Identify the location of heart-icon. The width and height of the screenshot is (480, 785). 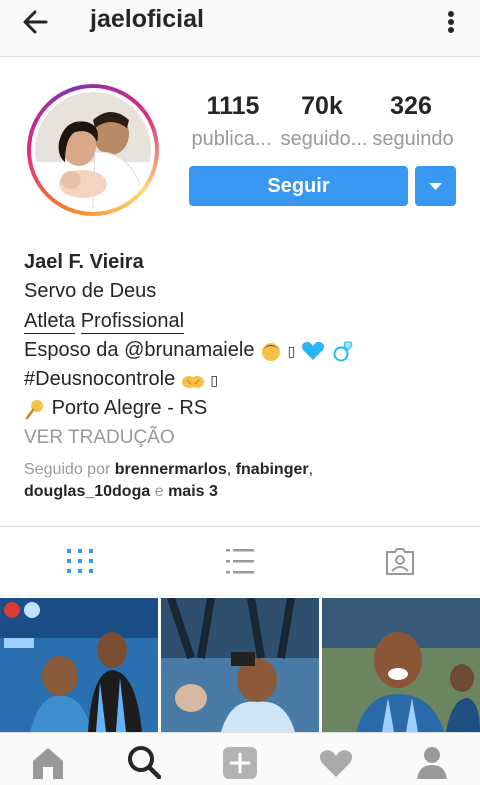
(336, 762).